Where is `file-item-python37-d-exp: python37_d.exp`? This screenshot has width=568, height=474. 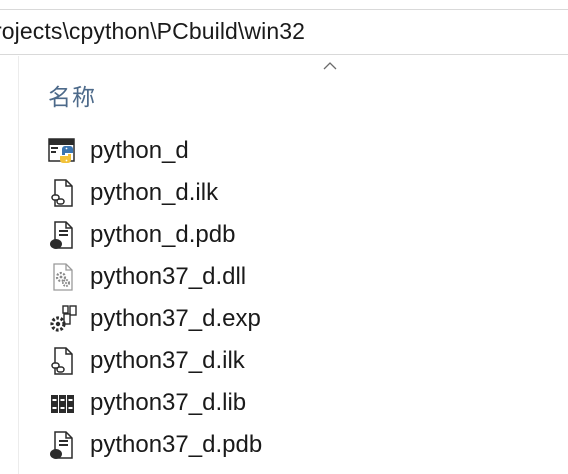
file-item-python37-d-exp: python37_d.exp is located at coordinates (155, 319).